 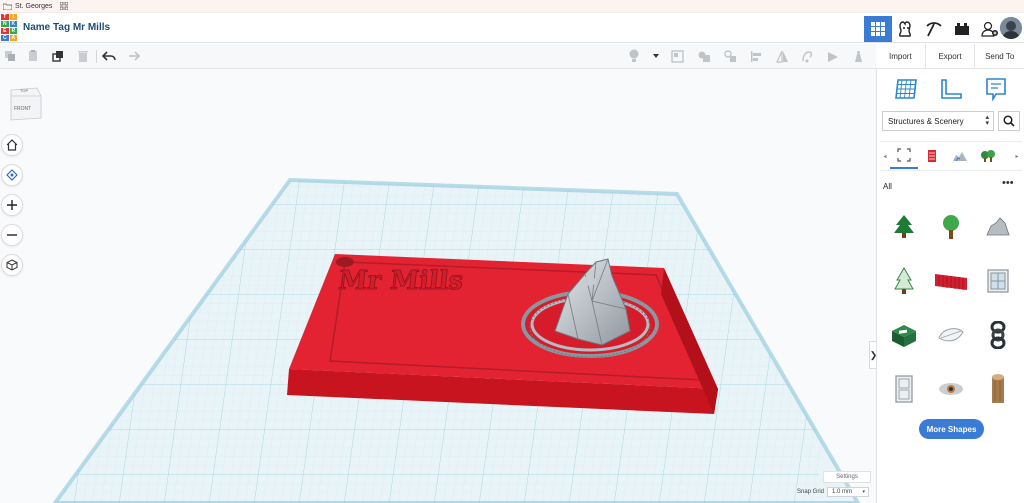 What do you see at coordinates (5, 31) in the screenshot?
I see `logo-letter: E` at bounding box center [5, 31].